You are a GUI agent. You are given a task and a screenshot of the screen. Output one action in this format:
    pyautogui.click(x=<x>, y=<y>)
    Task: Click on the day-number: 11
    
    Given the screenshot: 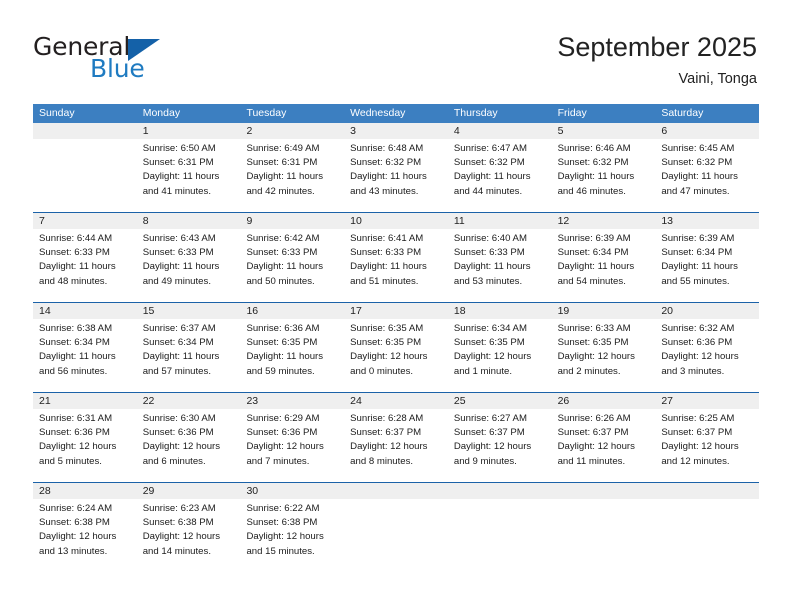 What is the action you would take?
    pyautogui.click(x=499, y=221)
    